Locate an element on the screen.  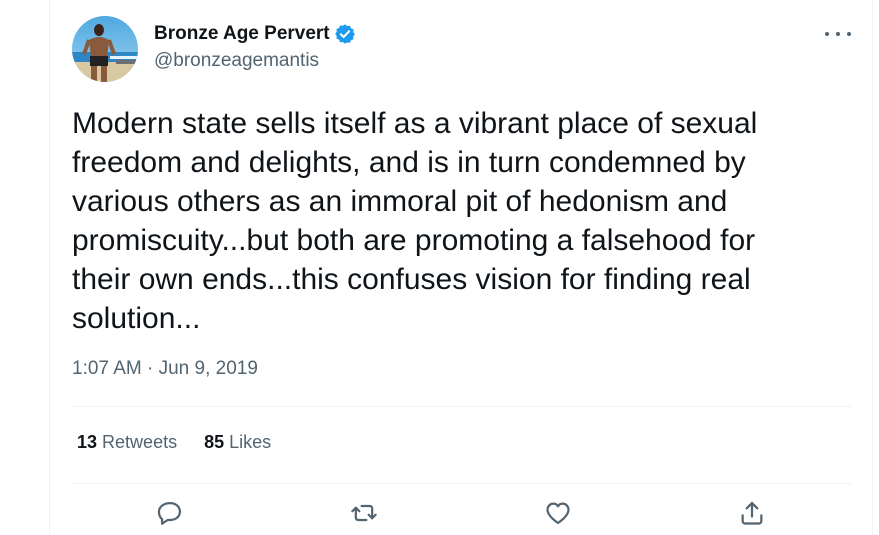
likes-label: Likes is located at coordinates (250, 442).